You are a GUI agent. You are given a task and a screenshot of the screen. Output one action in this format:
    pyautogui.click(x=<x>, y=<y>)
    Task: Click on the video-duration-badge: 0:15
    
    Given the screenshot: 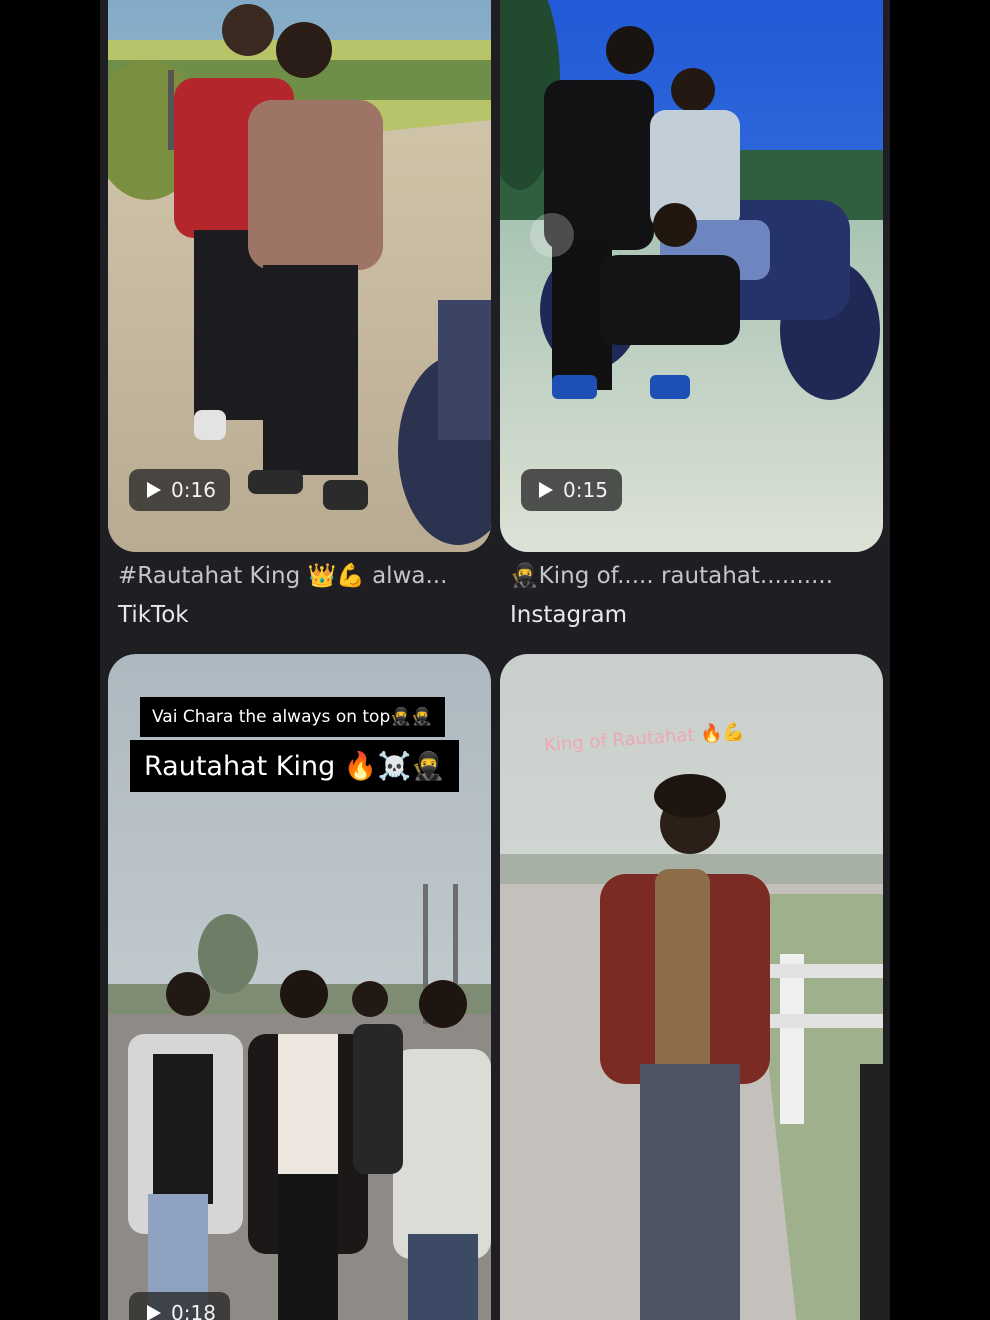 What is the action you would take?
    pyautogui.click(x=571, y=490)
    